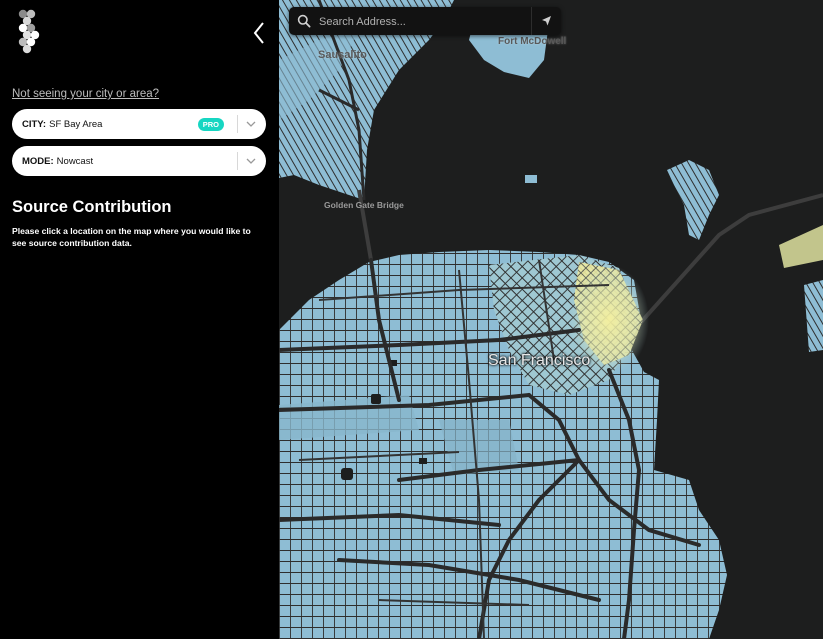  I want to click on navigation-arrow-icon, so click(546, 21).